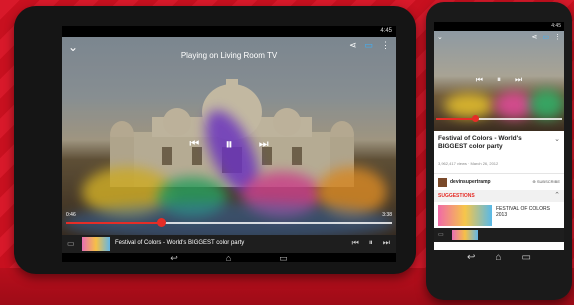  I want to click on phone-header-icons: ⋖ ▭ ⋮, so click(547, 37).